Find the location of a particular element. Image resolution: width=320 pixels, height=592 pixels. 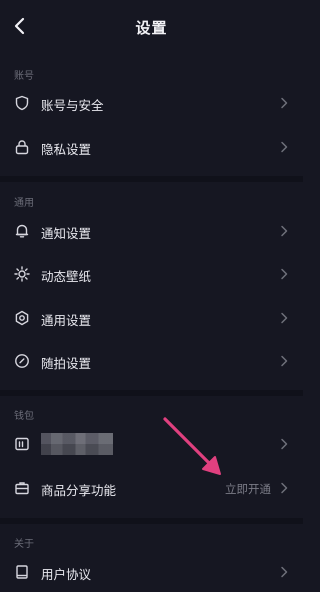

annotation-arrow is located at coordinates (192, 446).